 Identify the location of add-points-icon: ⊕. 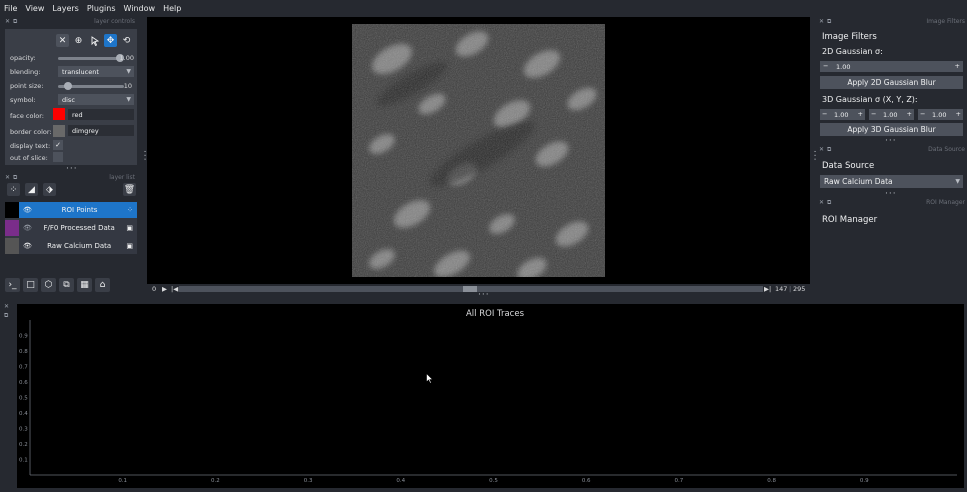
(78, 40).